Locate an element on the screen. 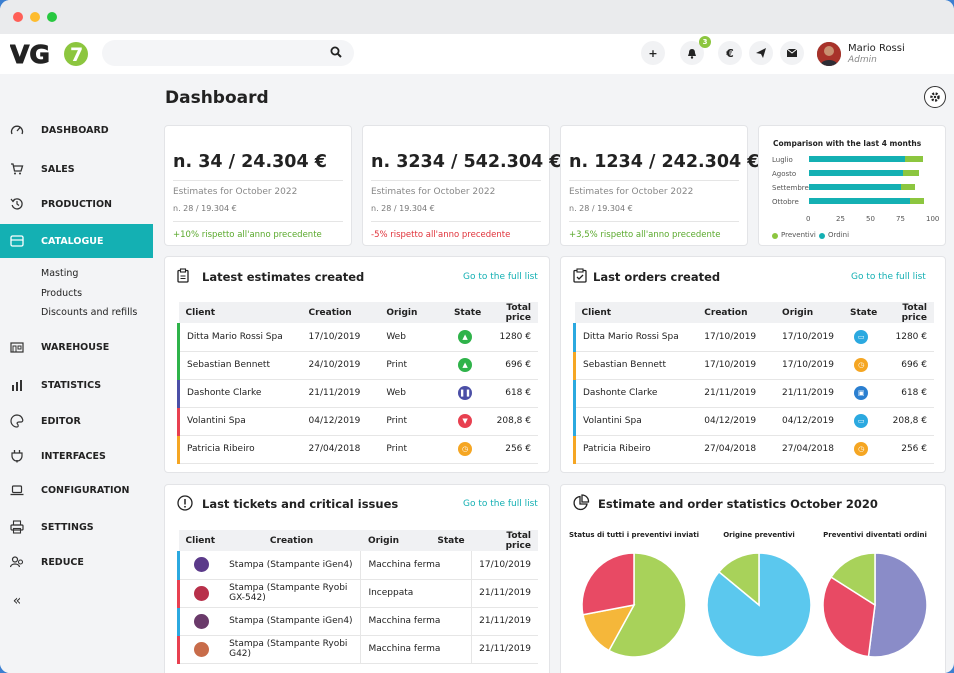 Image resolution: width=954 pixels, height=673 pixels. palette-icon is located at coordinates (17, 421).